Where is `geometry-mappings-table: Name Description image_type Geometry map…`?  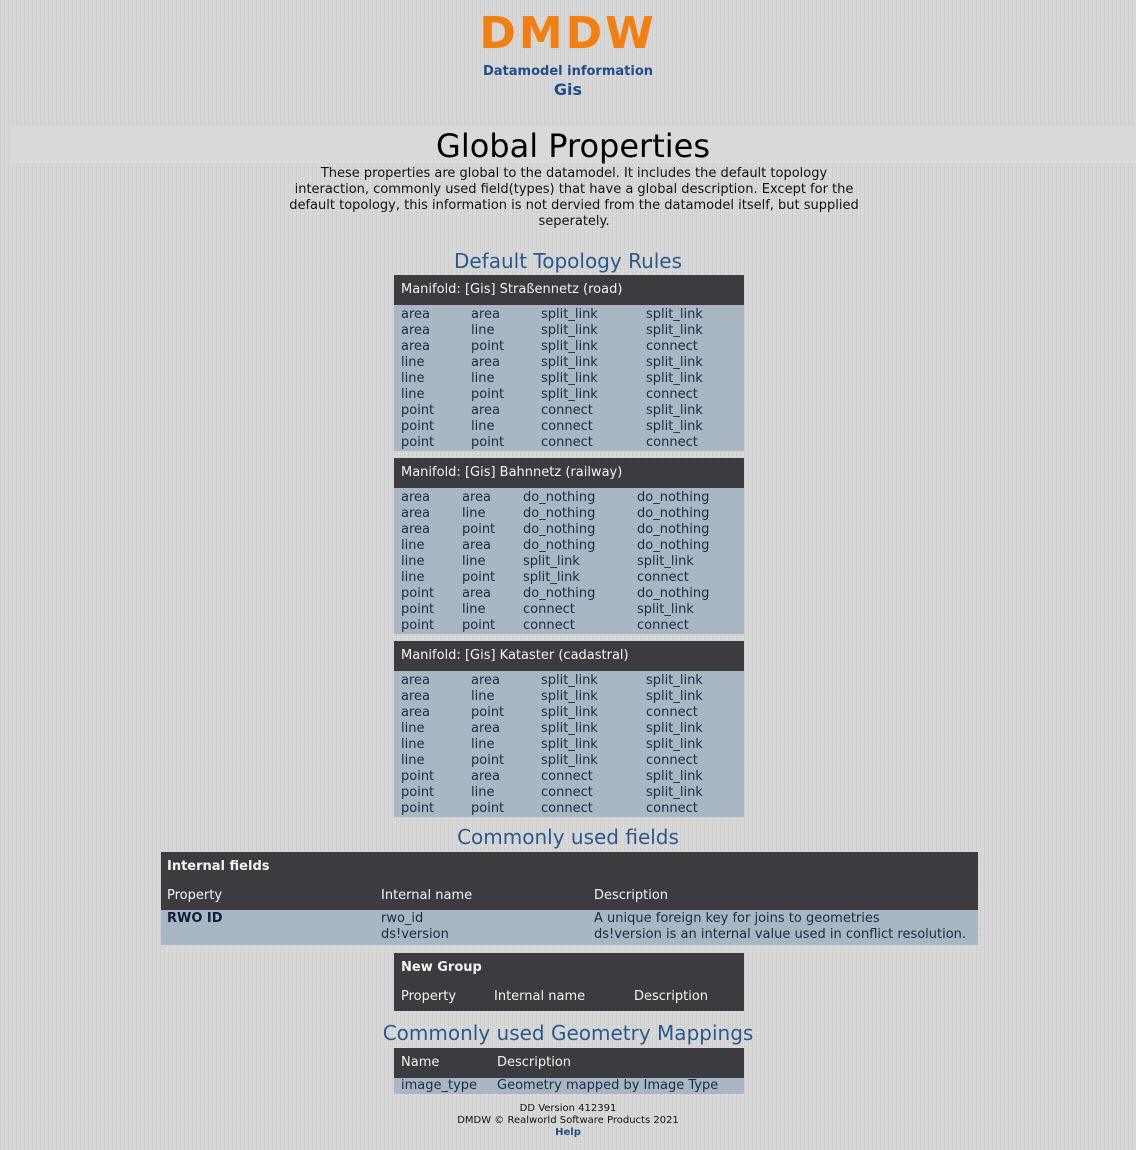 geometry-mappings-table: Name Description image_type Geometry map… is located at coordinates (569, 1071).